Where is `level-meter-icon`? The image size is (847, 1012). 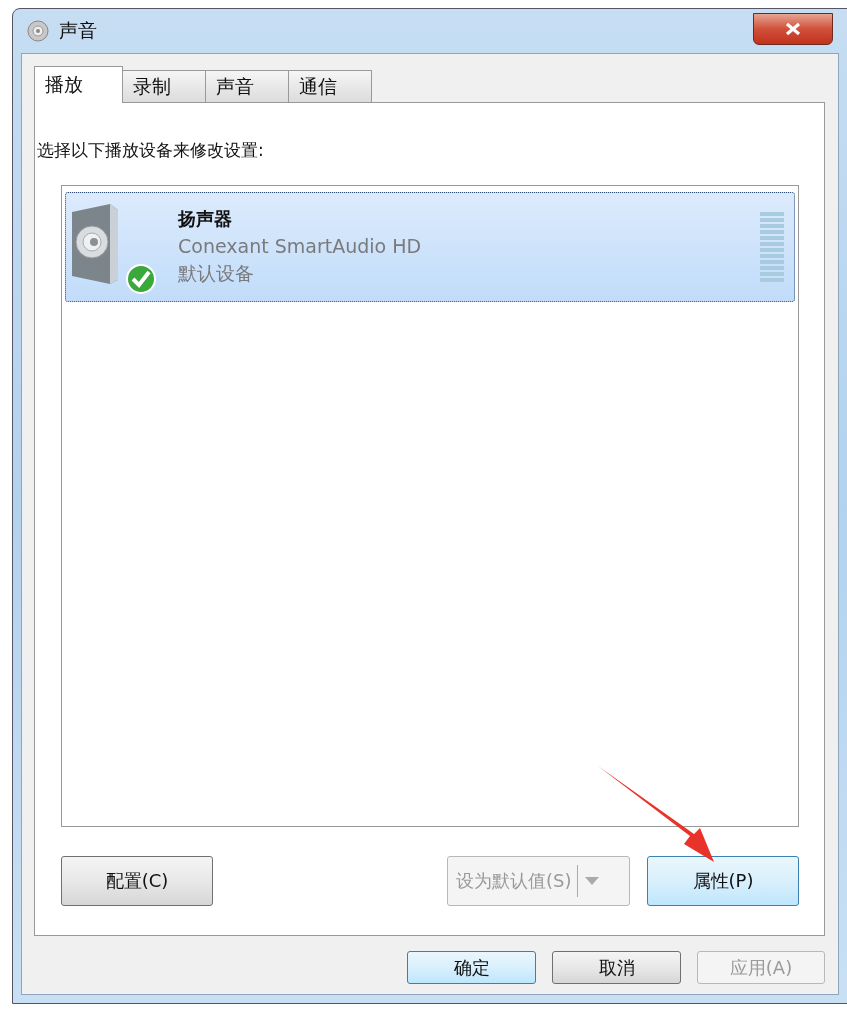 level-meter-icon is located at coordinates (772, 247).